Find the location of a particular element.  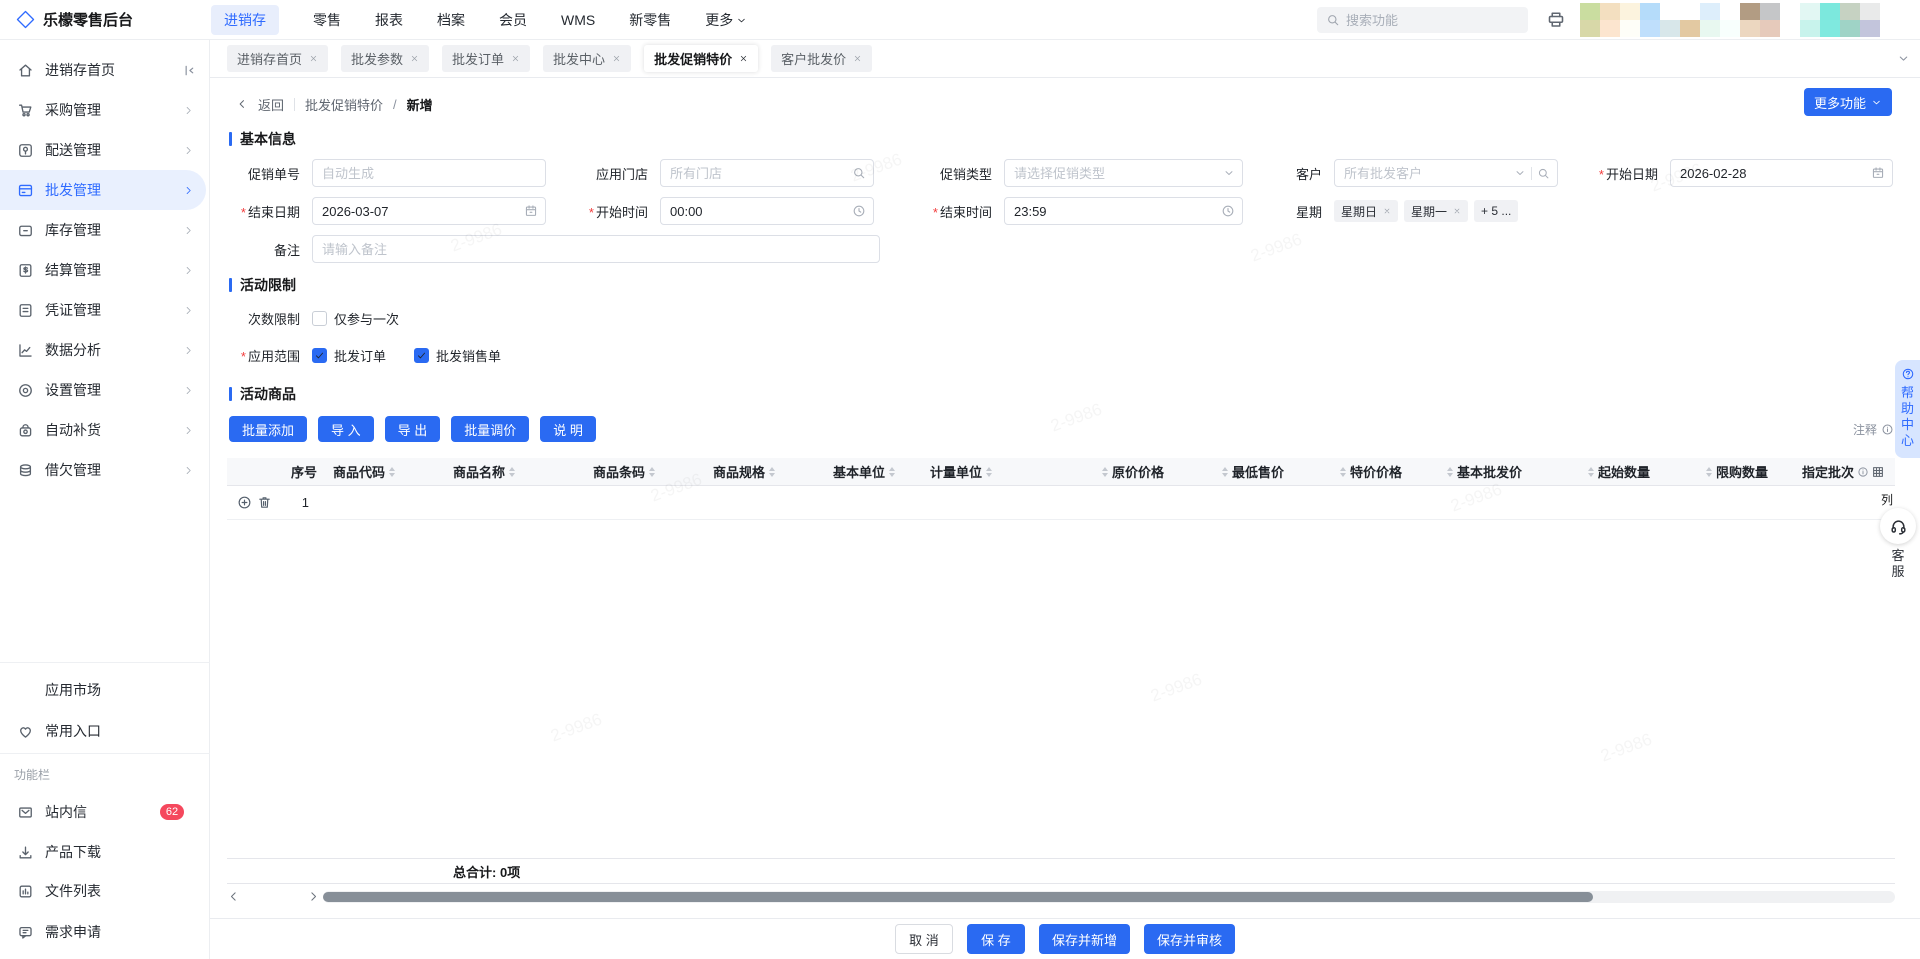

col-special-price: 特价价格 is located at coordinates (1351, 471).